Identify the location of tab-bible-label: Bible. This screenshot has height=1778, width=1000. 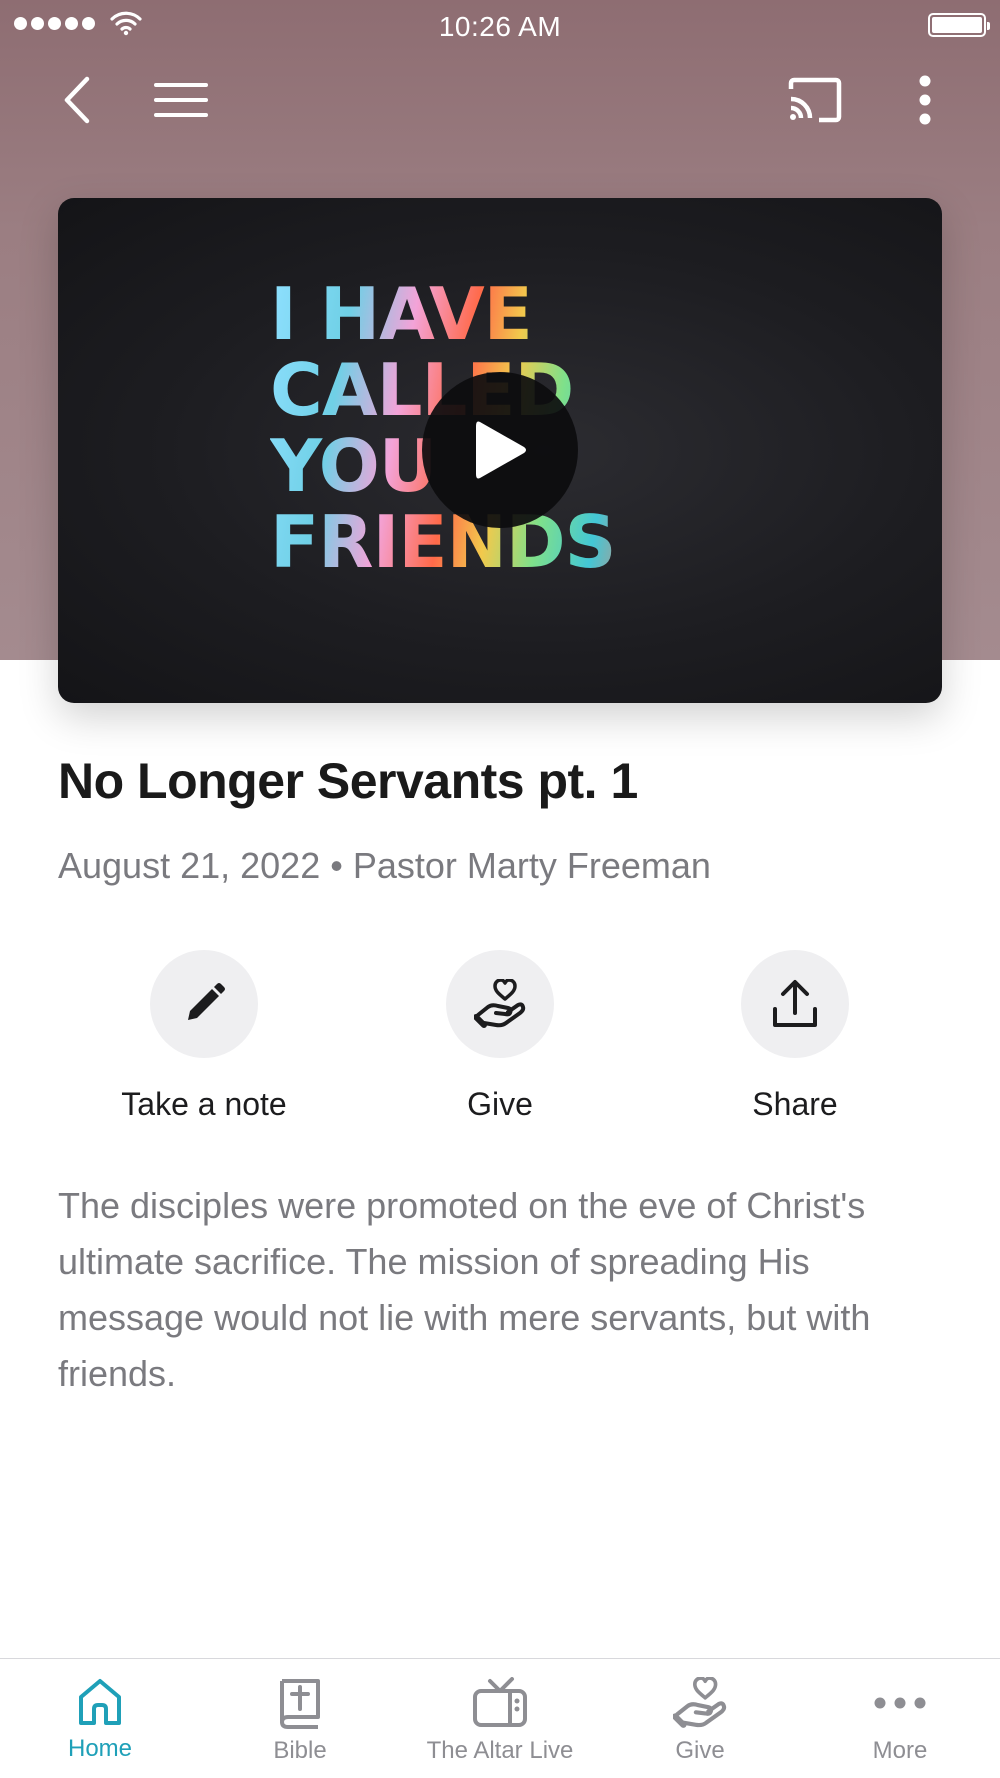
(300, 1750).